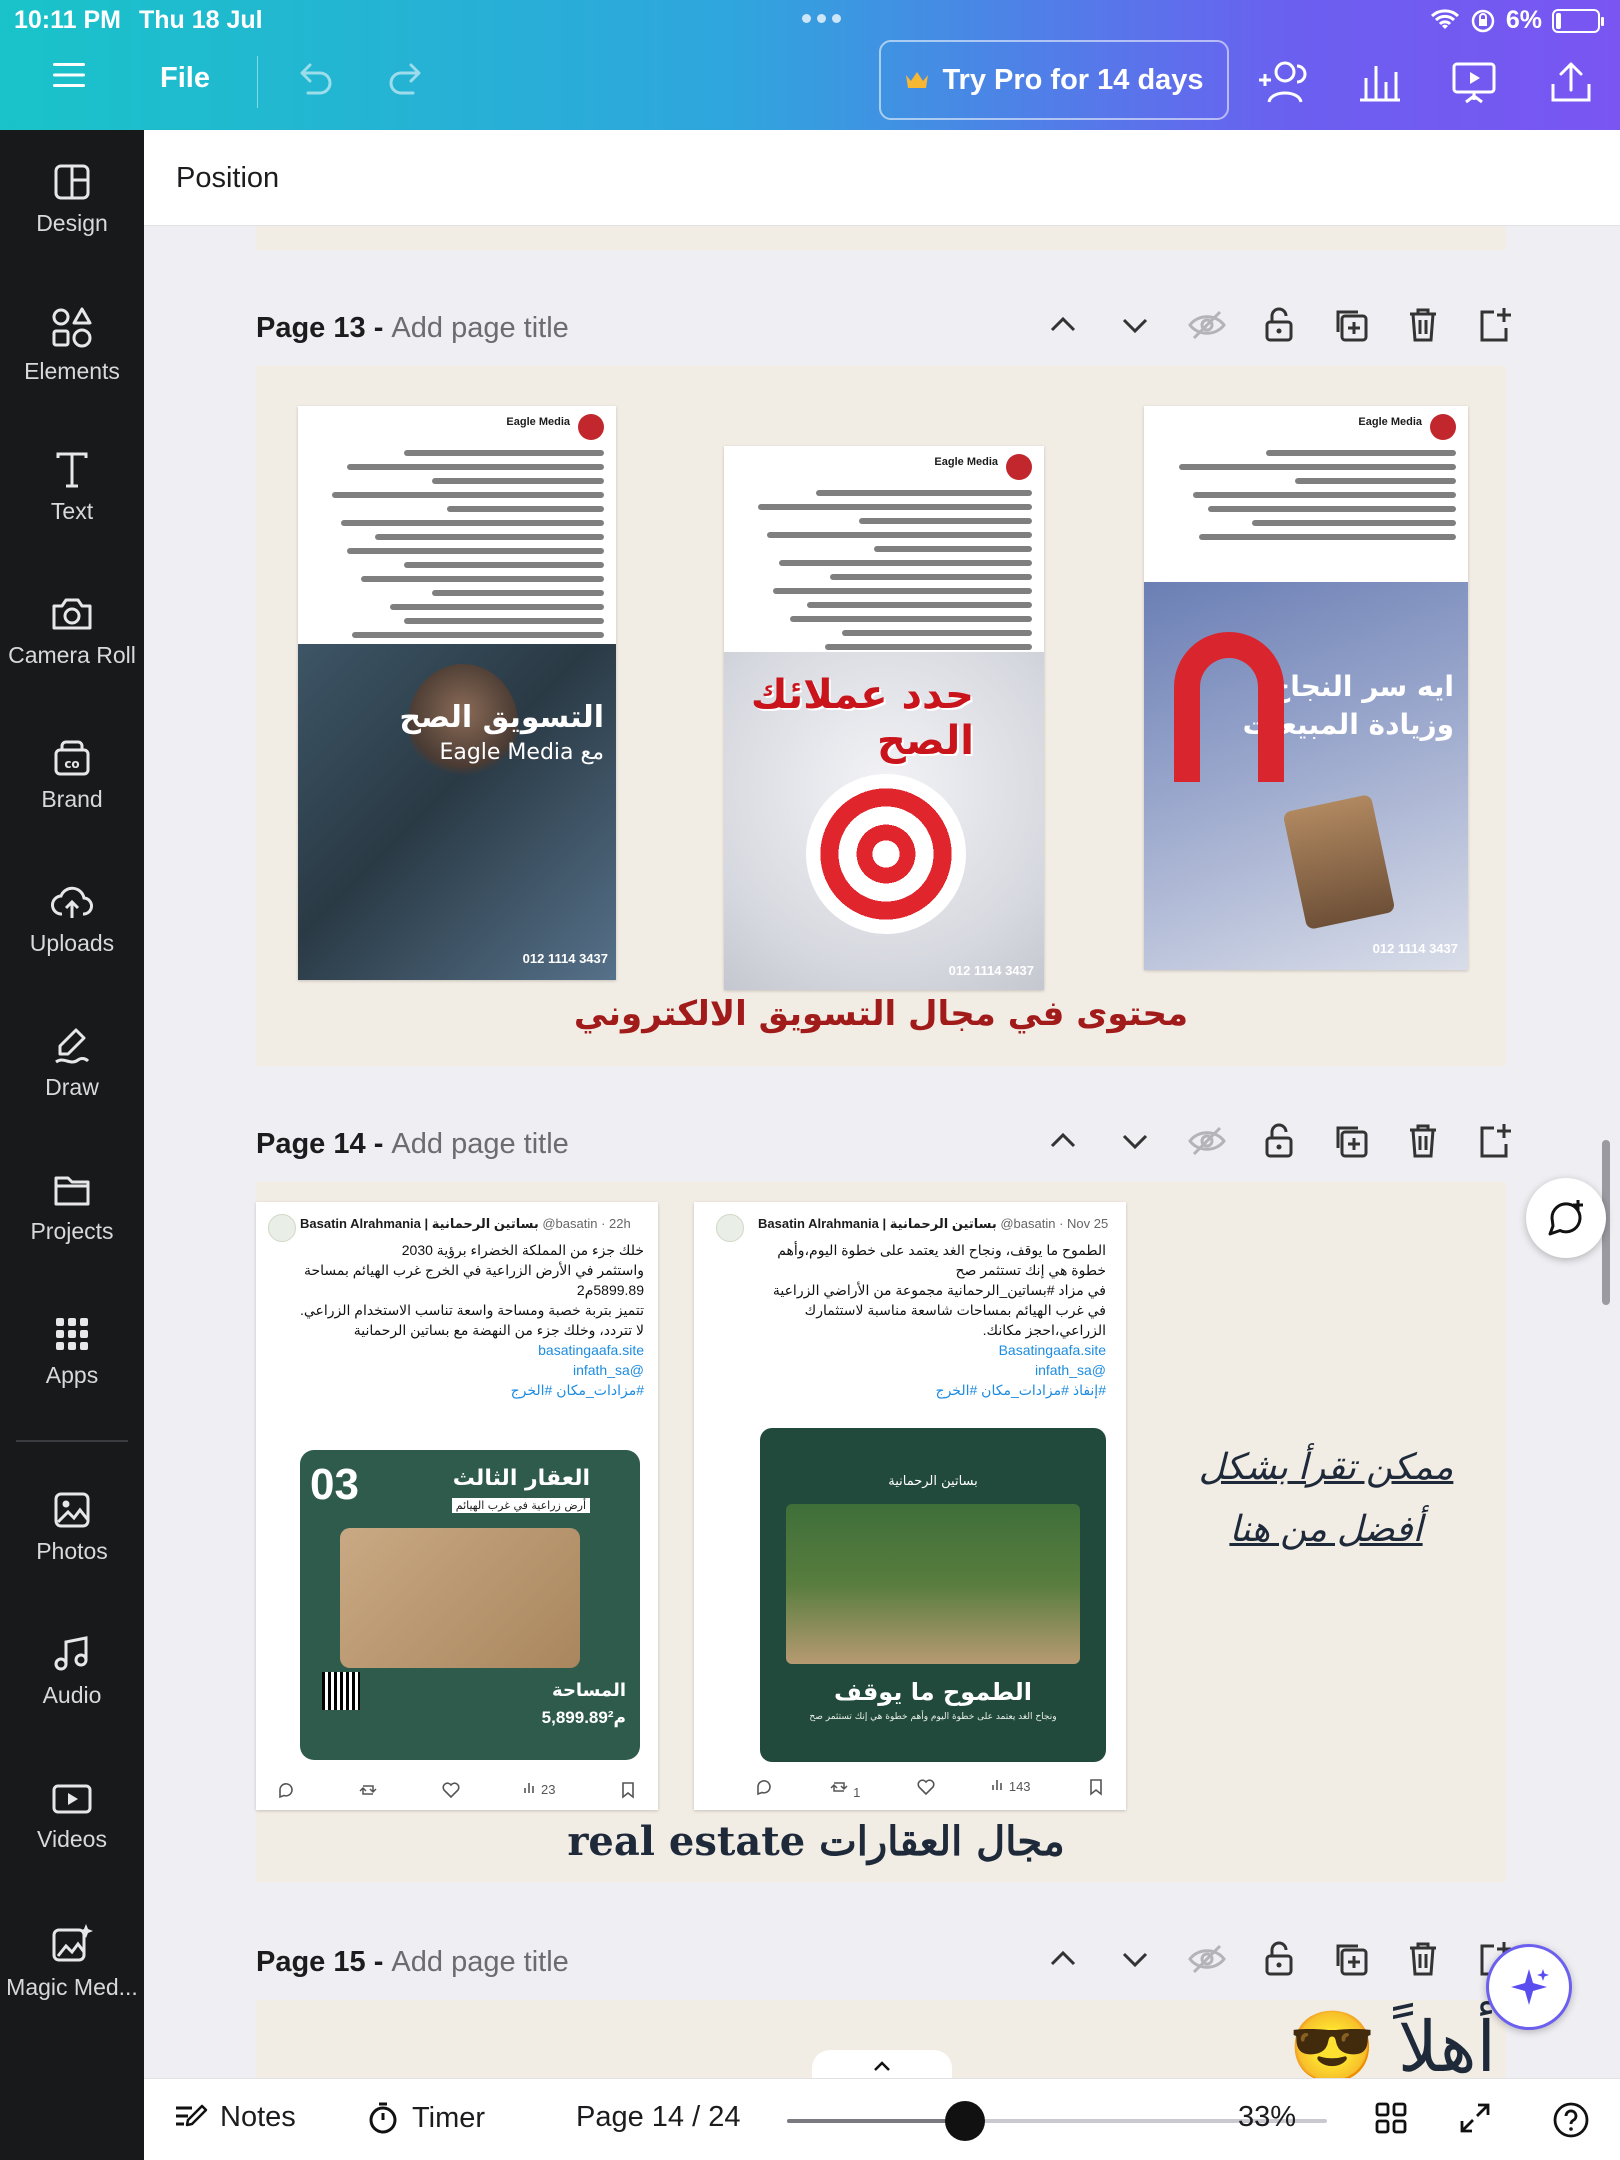 Image resolution: width=1620 pixels, height=2160 pixels. I want to click on share-people-button, so click(1283, 82).